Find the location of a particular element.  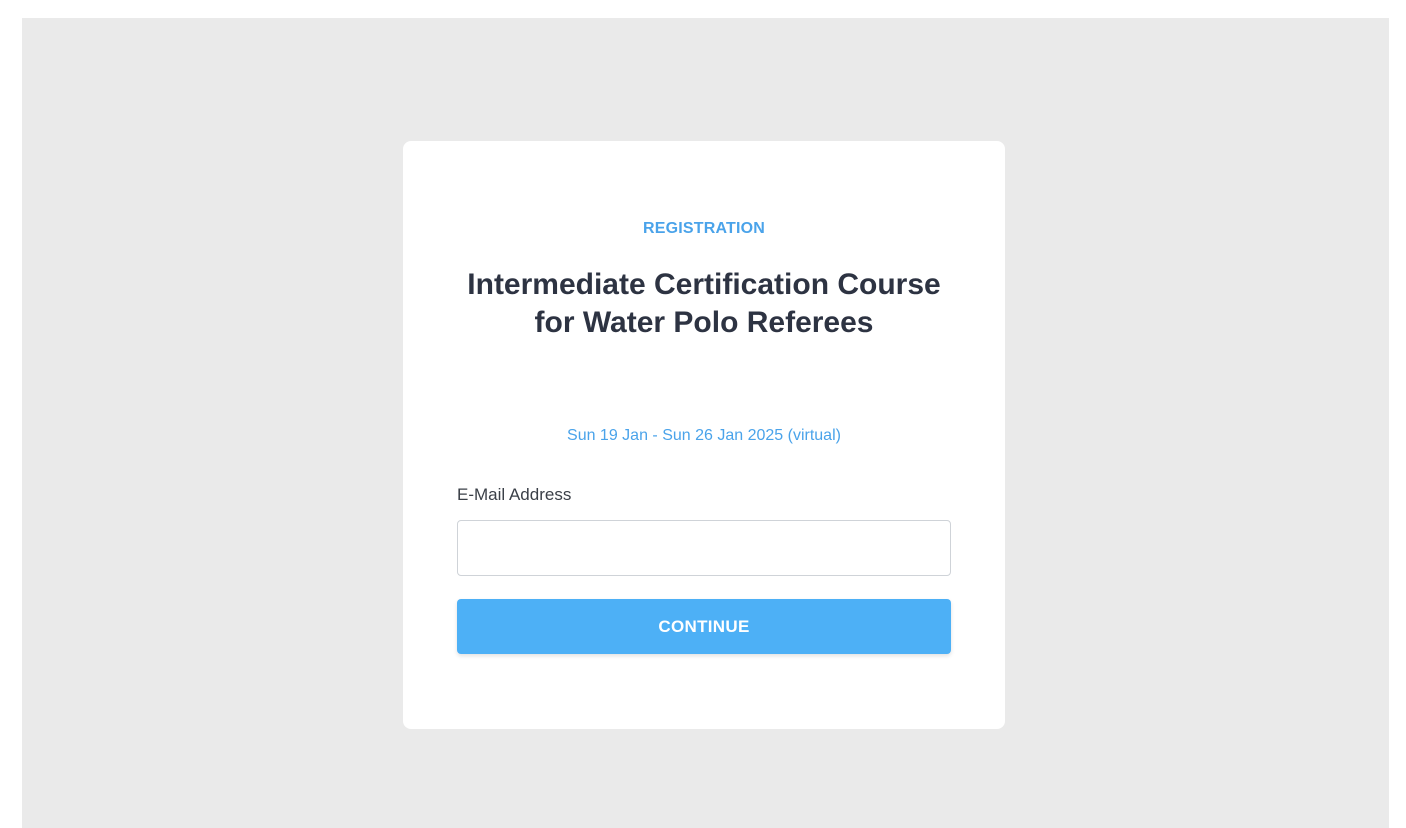

registration-eyebrow: REGISTRATION is located at coordinates (704, 228).